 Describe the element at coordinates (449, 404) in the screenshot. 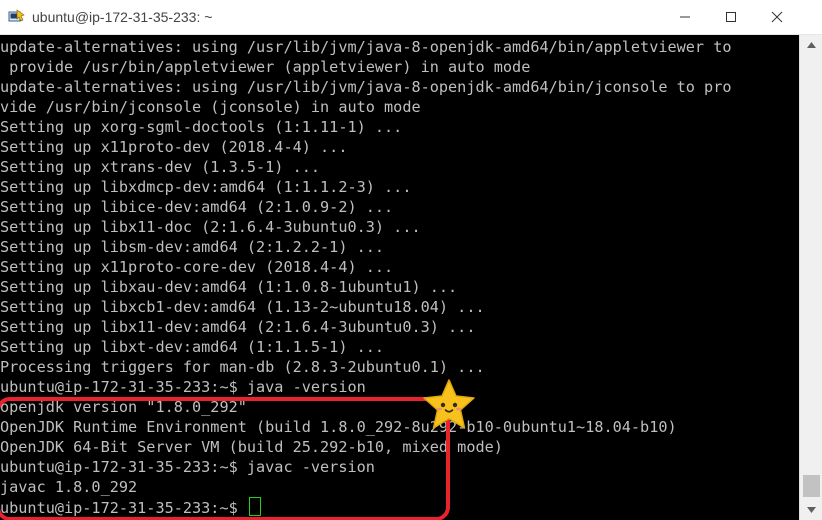

I see `star-sticker-icon` at that location.